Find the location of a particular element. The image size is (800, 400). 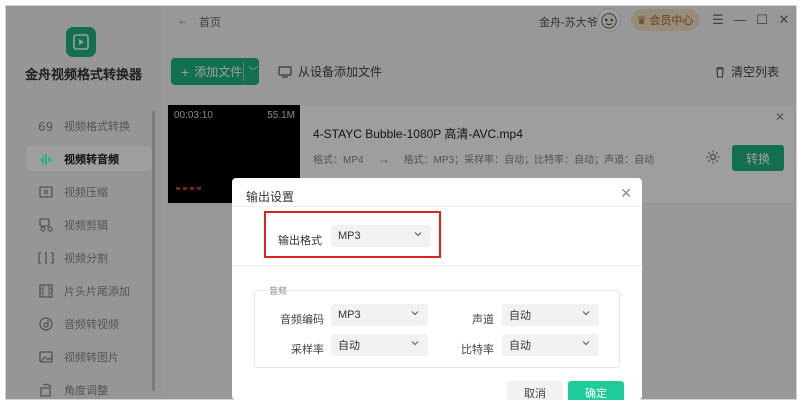

sidebar-item-label: 角度调整 is located at coordinates (86, 390).